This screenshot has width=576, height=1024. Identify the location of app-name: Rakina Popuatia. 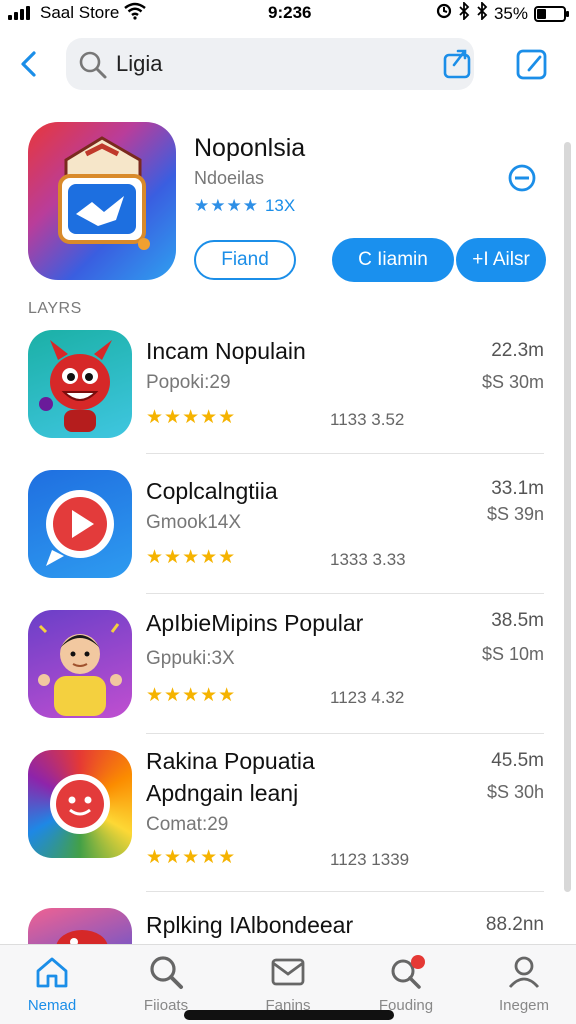
(230, 761).